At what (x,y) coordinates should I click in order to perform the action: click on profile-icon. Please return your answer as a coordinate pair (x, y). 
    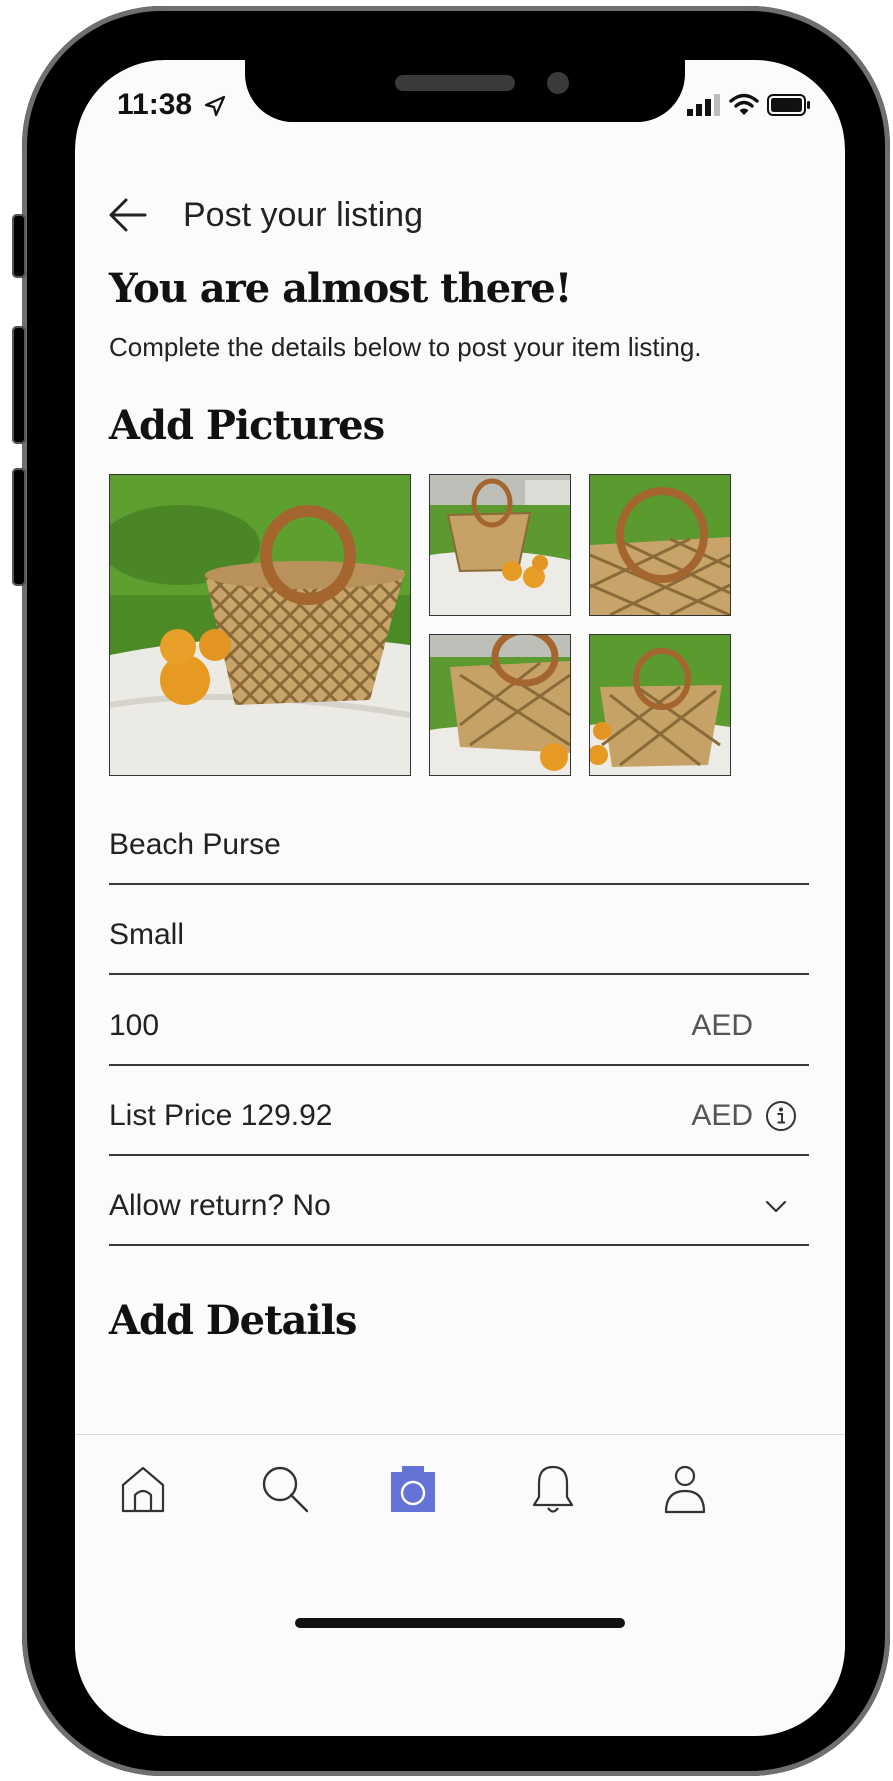
    Looking at the image, I should click on (685, 1489).